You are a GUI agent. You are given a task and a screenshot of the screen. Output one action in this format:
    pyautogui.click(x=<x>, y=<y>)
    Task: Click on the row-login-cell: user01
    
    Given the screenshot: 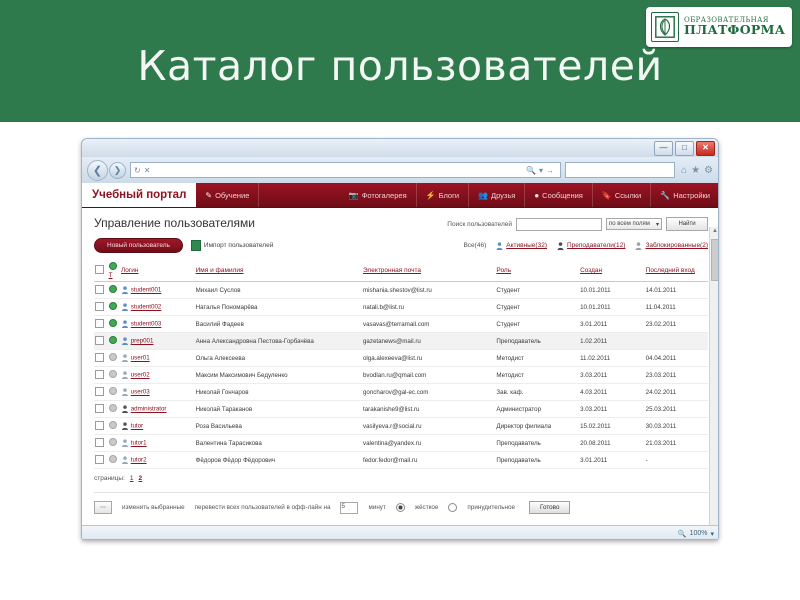 What is the action you would take?
    pyautogui.click(x=157, y=358)
    